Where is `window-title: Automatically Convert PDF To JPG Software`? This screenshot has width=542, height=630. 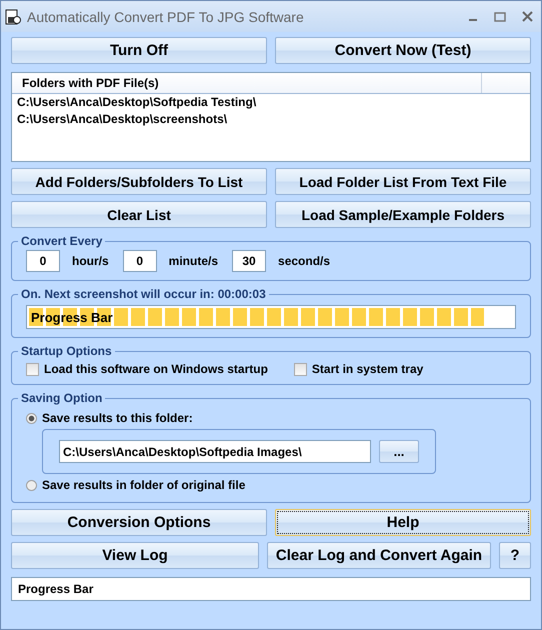
window-title: Automatically Convert PDF To JPG Software is located at coordinates (166, 16).